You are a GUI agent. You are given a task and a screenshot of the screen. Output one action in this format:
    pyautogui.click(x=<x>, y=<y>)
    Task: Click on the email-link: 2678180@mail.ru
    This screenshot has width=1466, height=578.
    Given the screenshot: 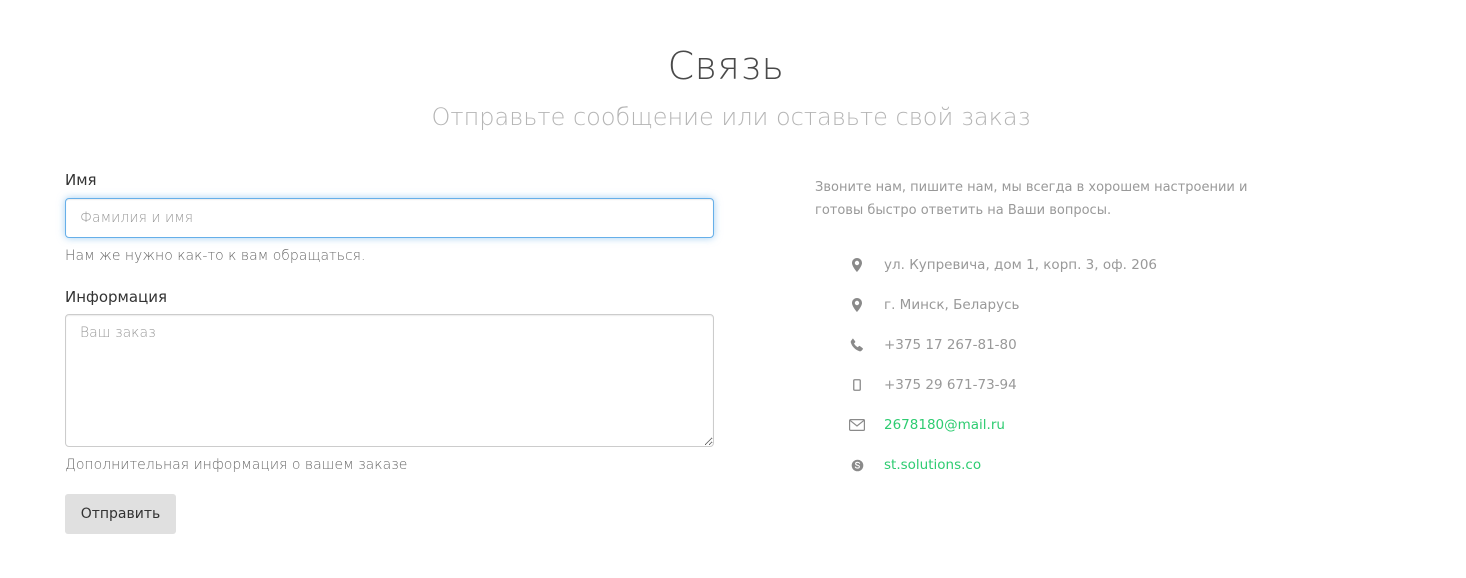 What is the action you would take?
    pyautogui.click(x=944, y=425)
    